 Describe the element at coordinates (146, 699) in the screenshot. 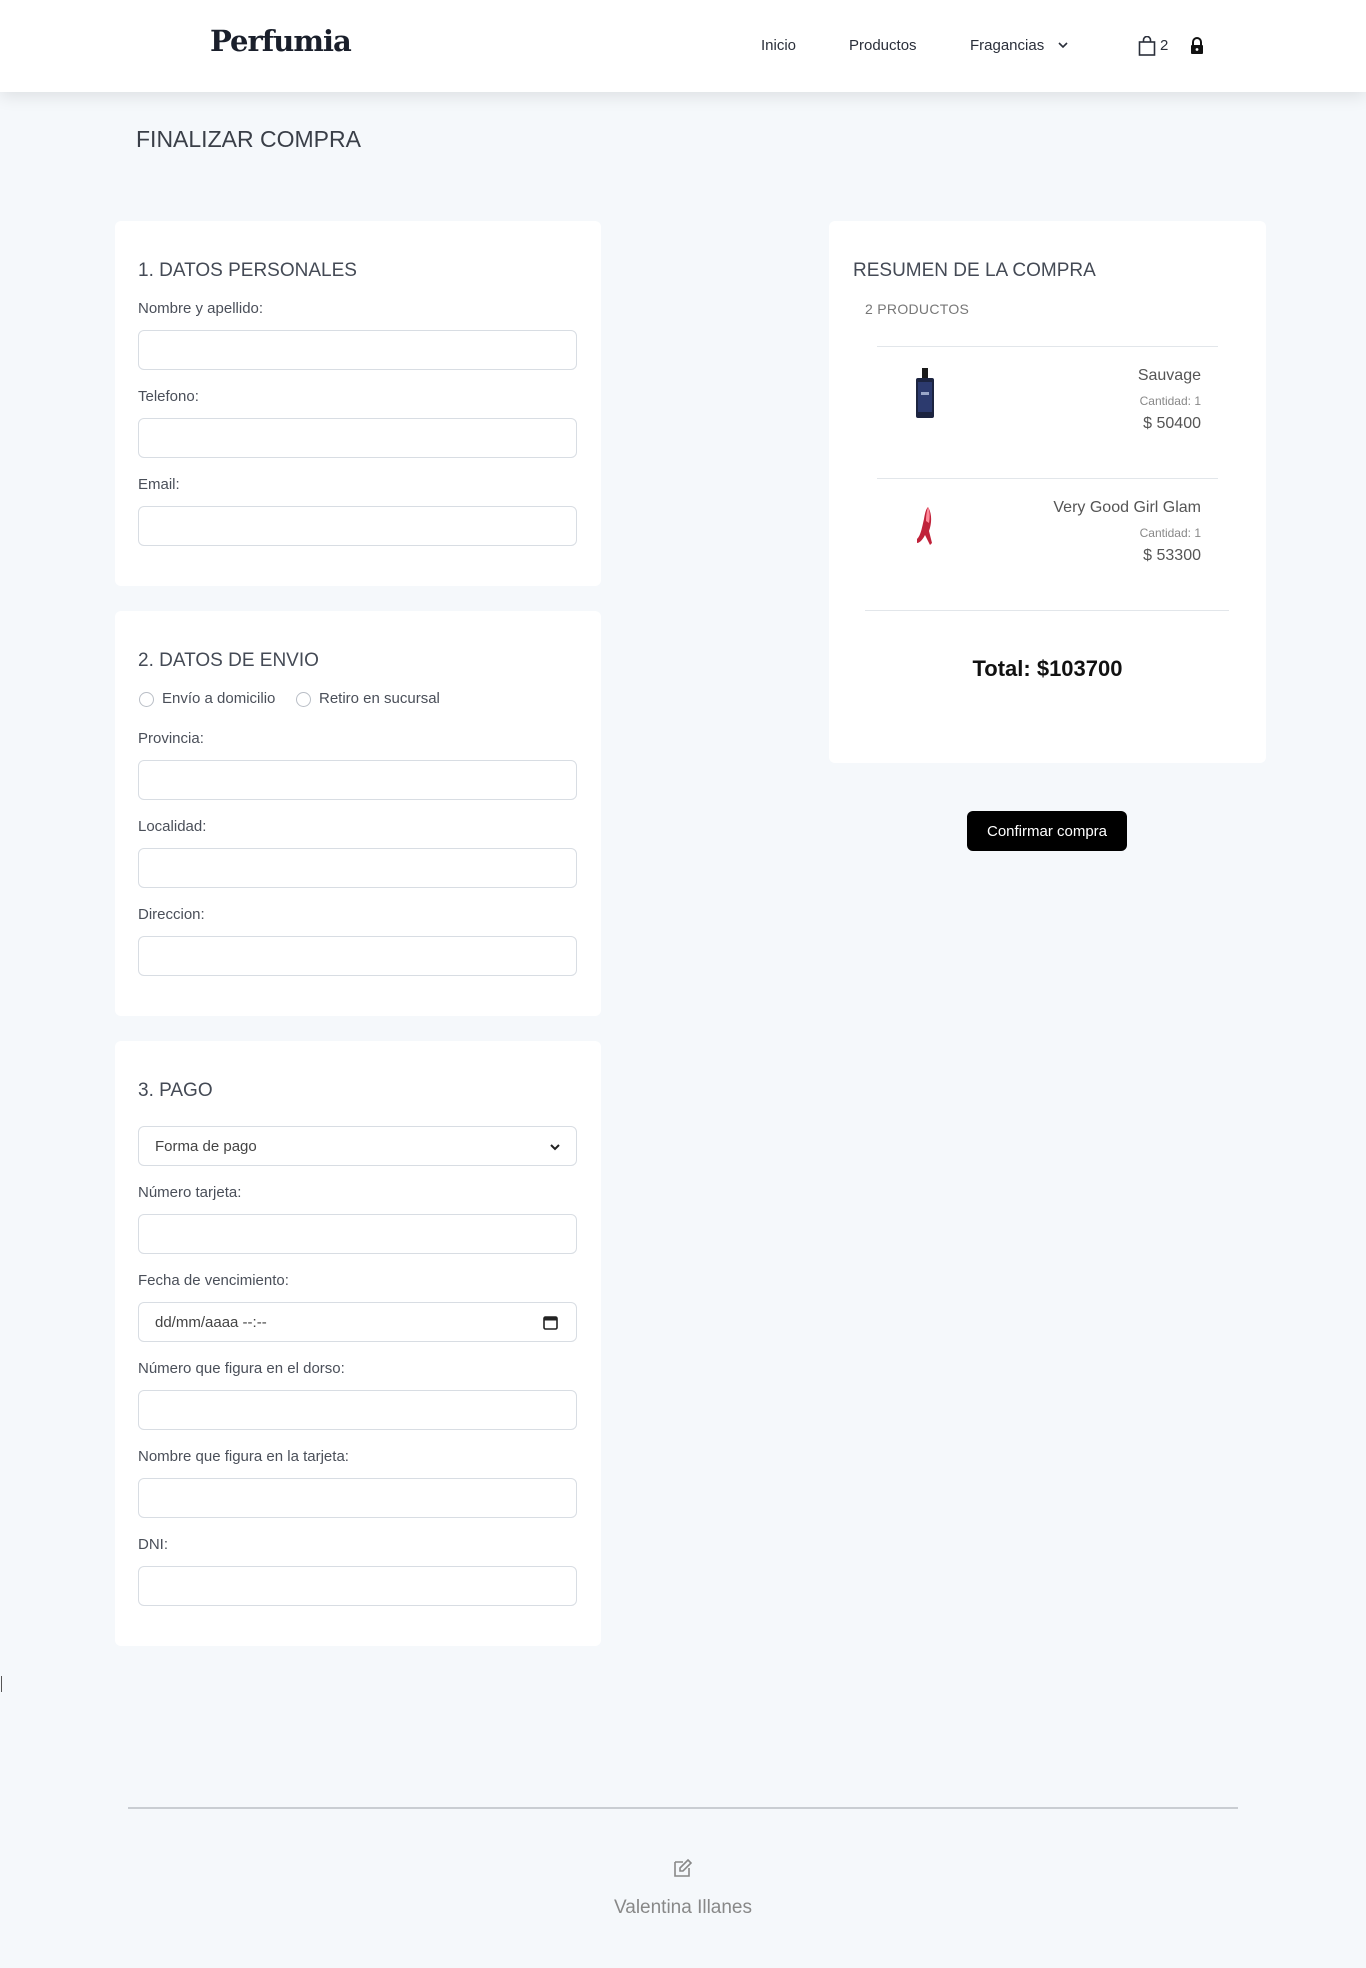

I see `home-delivery-radio` at that location.